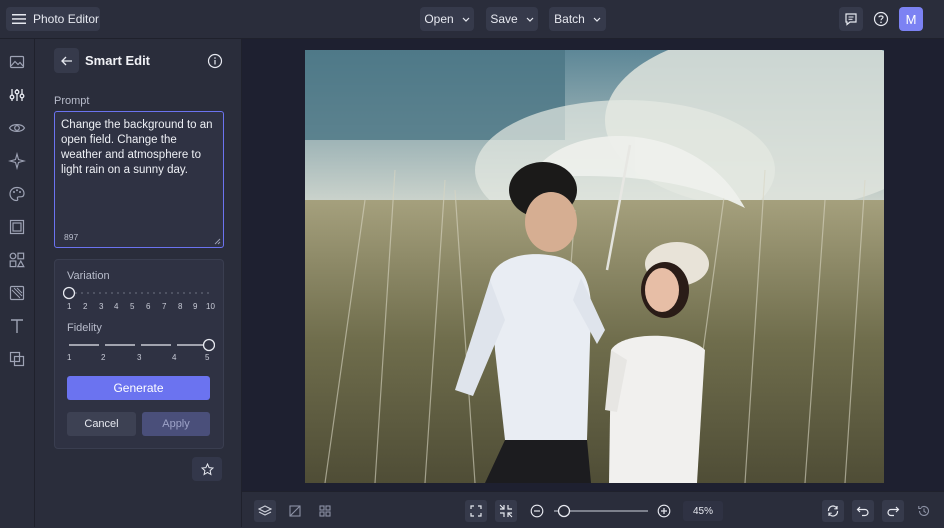 The height and width of the screenshot is (528, 944). I want to click on redo-icon, so click(893, 511).